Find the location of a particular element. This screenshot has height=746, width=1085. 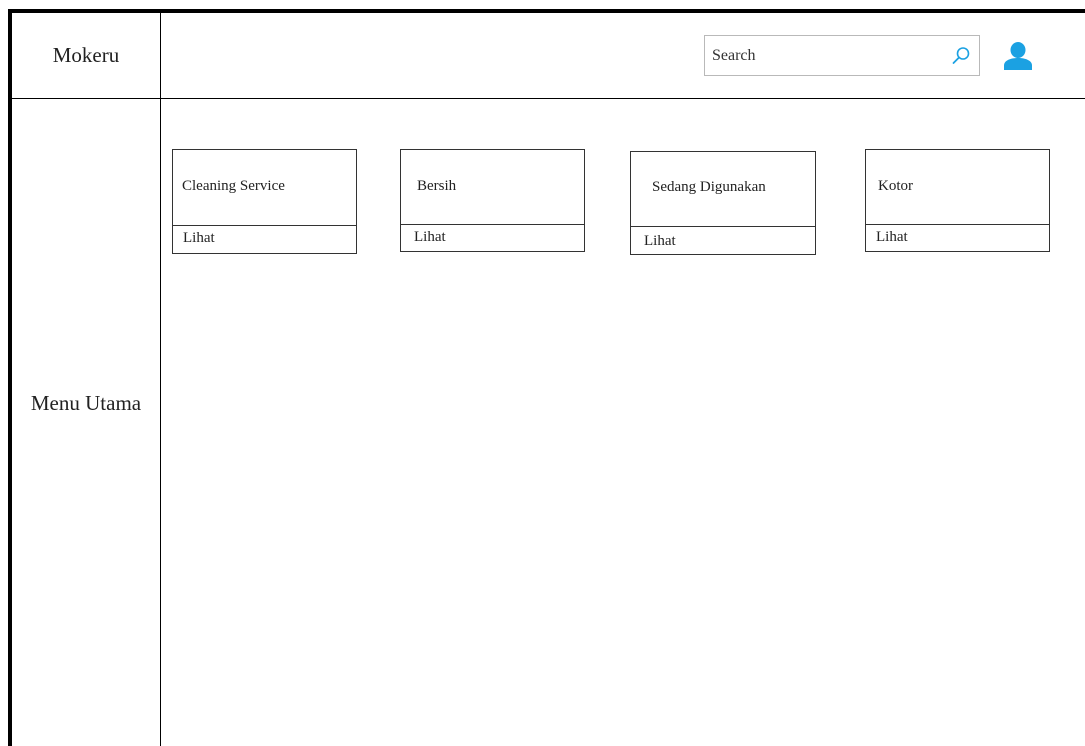

brand-name: Mokeru is located at coordinates (86, 55).